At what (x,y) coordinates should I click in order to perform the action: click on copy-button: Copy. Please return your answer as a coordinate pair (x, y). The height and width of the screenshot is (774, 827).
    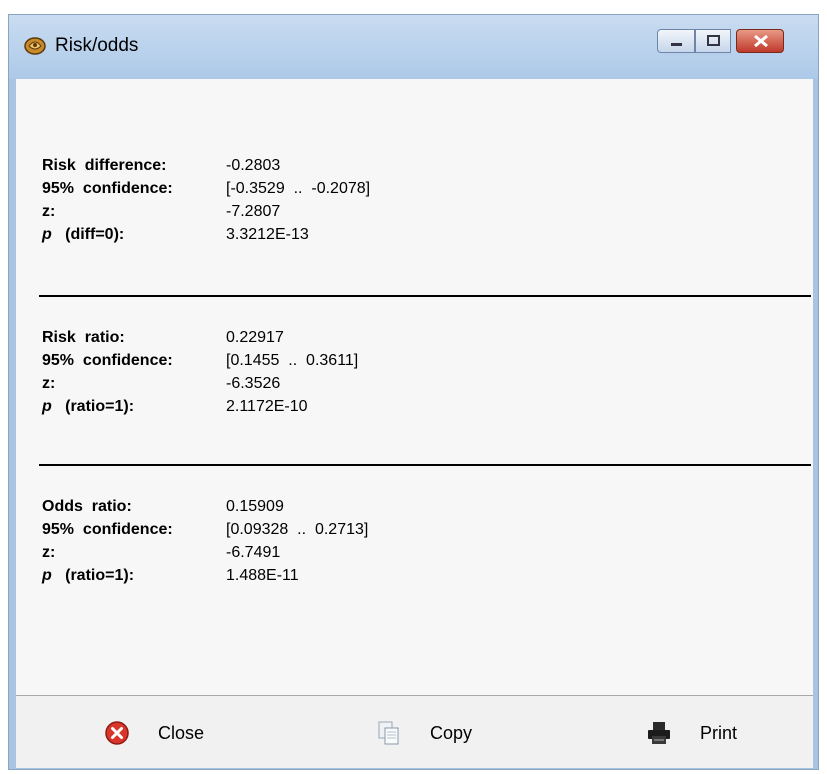
    Looking at the image, I should click on (446, 735).